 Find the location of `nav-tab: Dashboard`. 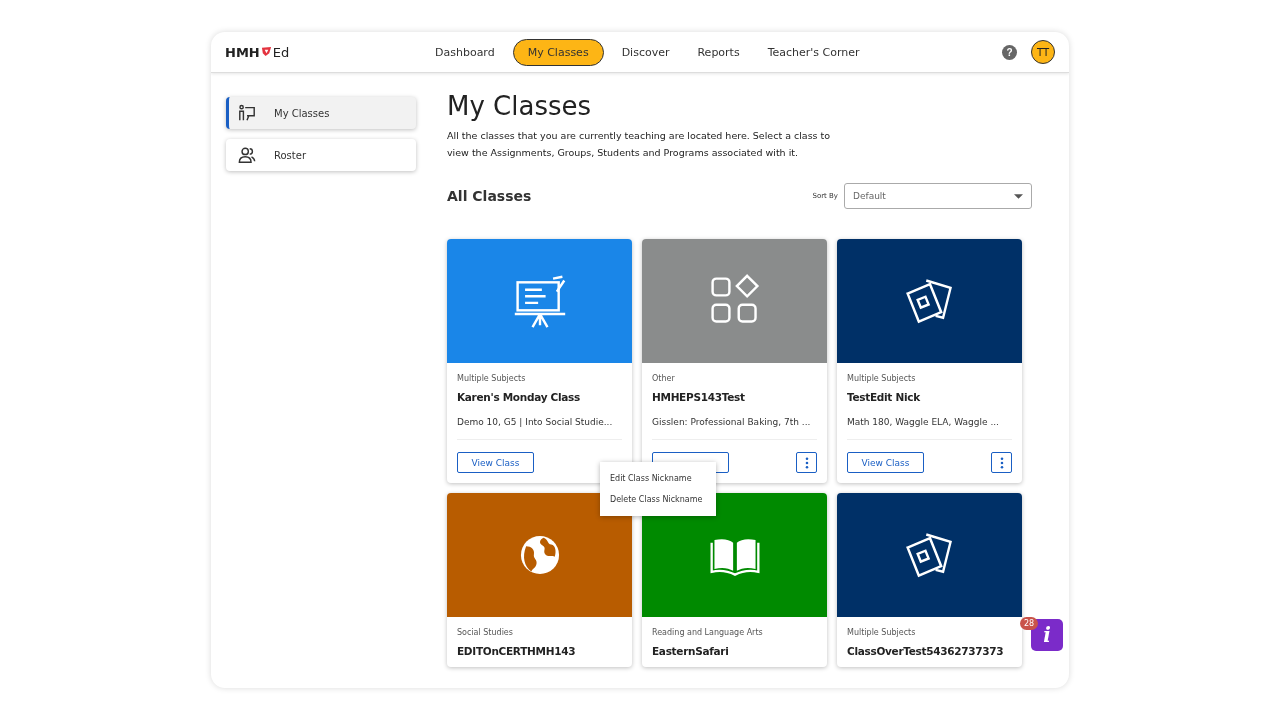

nav-tab: Dashboard is located at coordinates (465, 52).